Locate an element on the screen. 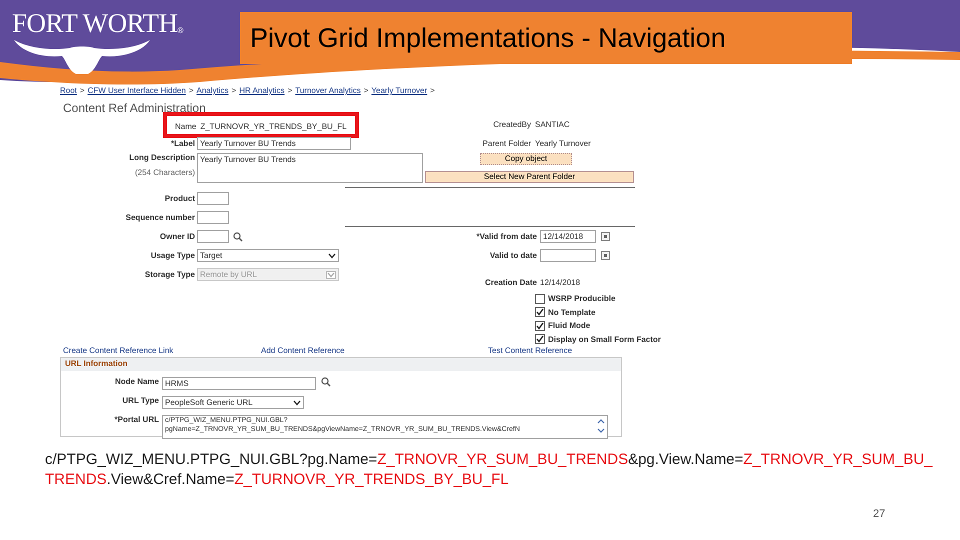  slide-title: Pivot Grid Implementations - Navigation is located at coordinates (546, 38).